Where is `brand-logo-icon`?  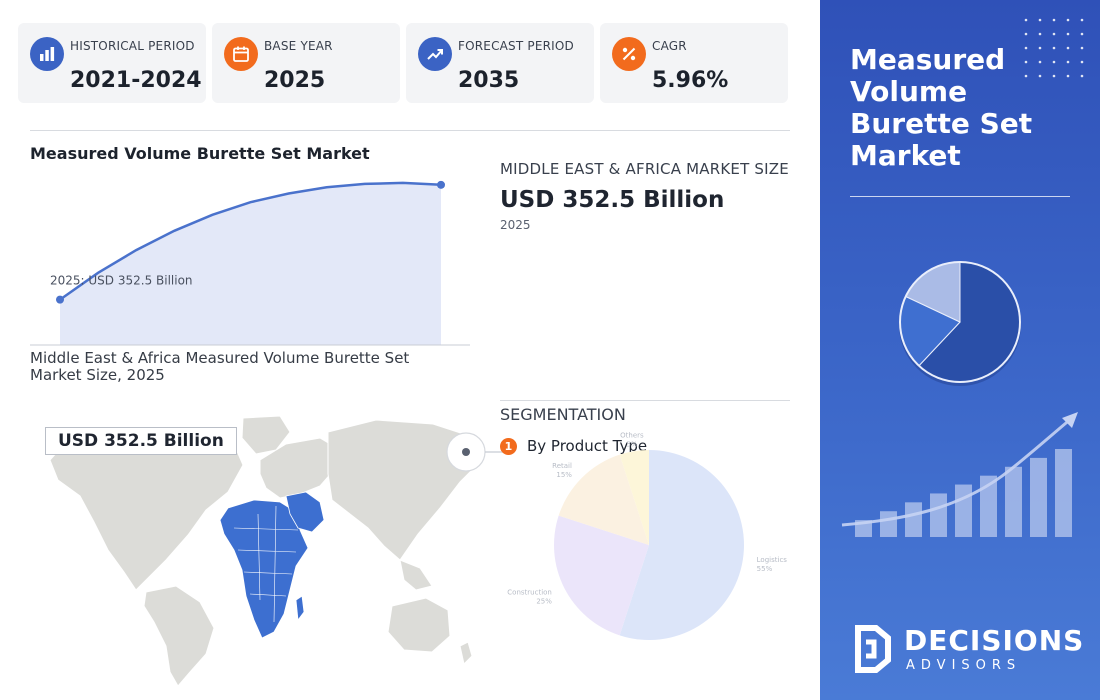 brand-logo-icon is located at coordinates (873, 649).